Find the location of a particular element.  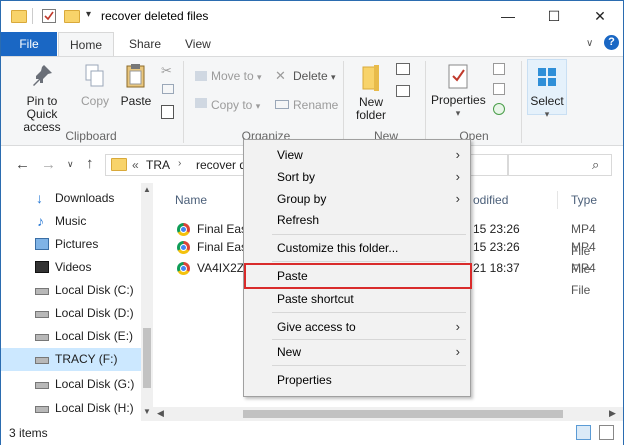

scroll-up-icon: ▲ is located at coordinates (147, 189).